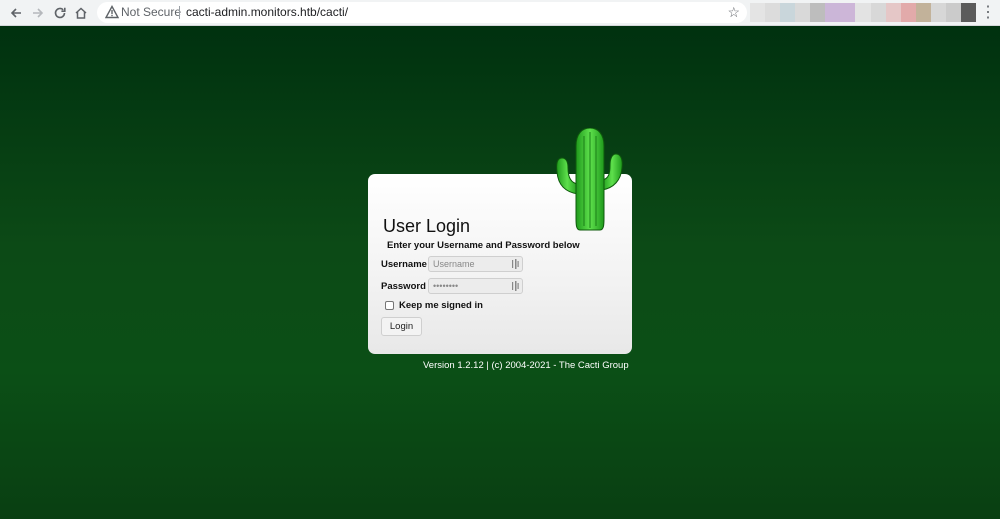 Image resolution: width=1000 pixels, height=519 pixels. What do you see at coordinates (267, 12) in the screenshot?
I see `url-text: cacti-admin.monitors.htb/cacti/` at bounding box center [267, 12].